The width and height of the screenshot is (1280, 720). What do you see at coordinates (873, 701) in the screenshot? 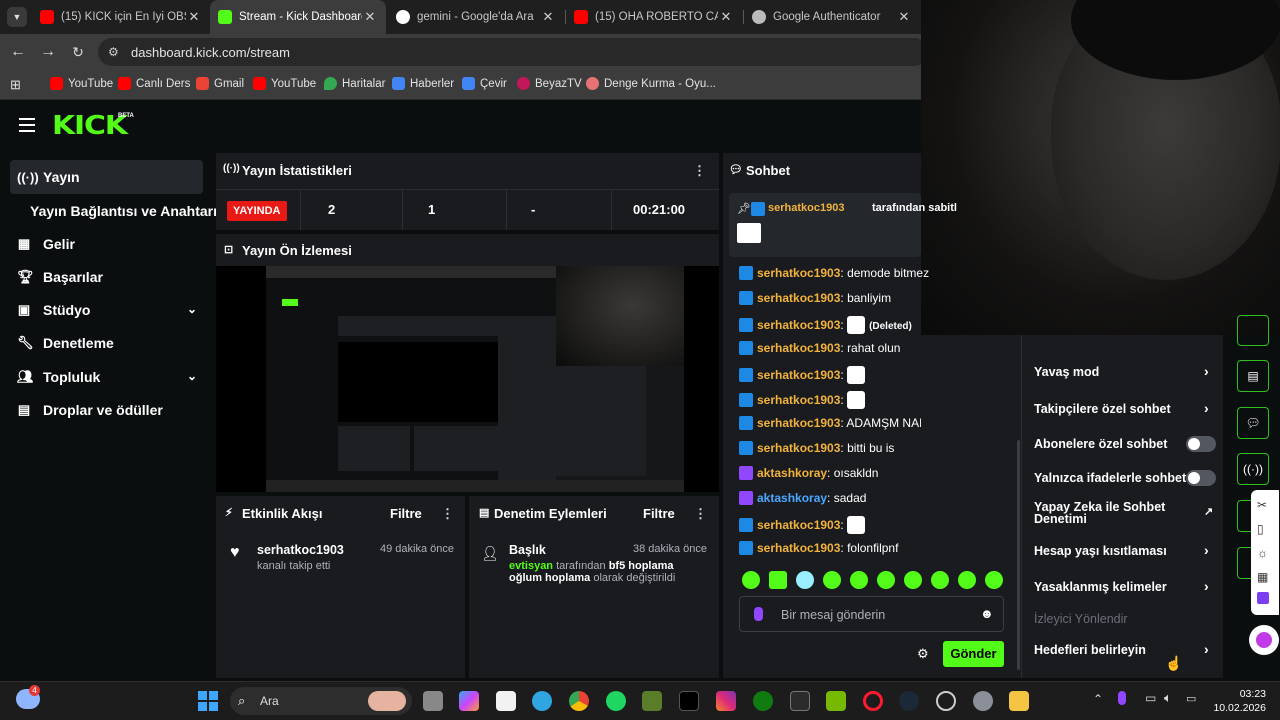
I see `opera-icon` at bounding box center [873, 701].